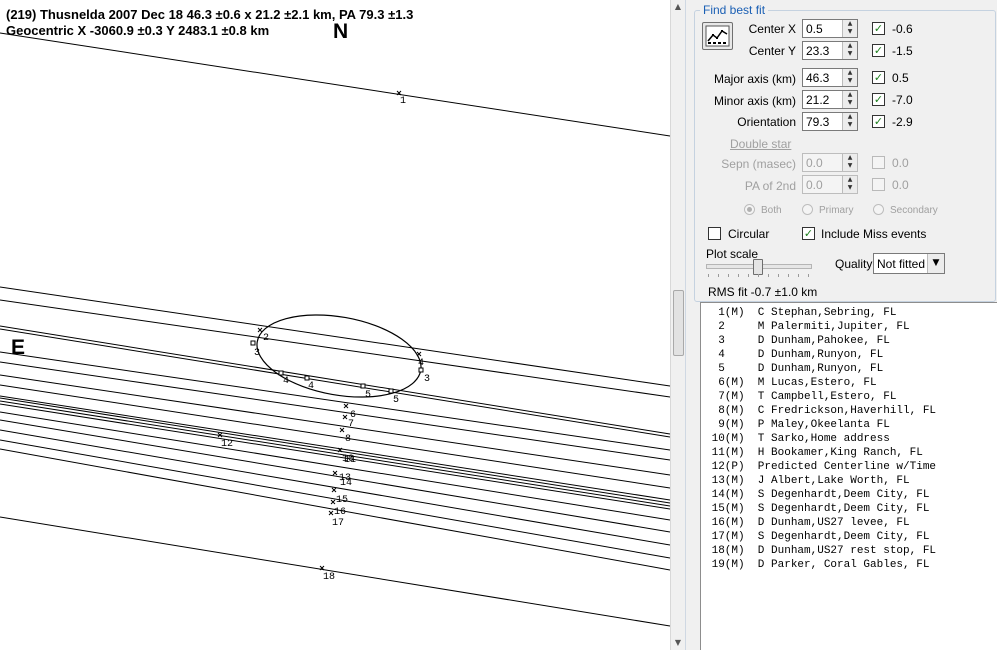 Image resolution: width=997 pixels, height=650 pixels. What do you see at coordinates (734, 10) in the screenshot?
I see `group-title: Find best fit` at bounding box center [734, 10].